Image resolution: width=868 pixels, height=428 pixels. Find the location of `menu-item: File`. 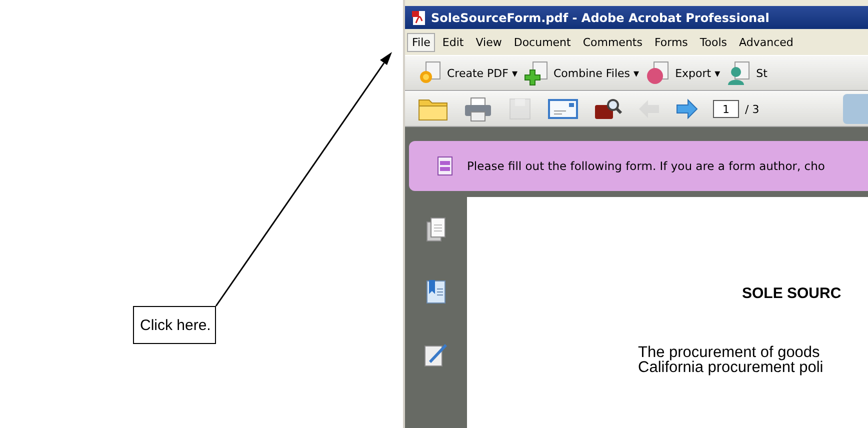

menu-item: File is located at coordinates (421, 42).